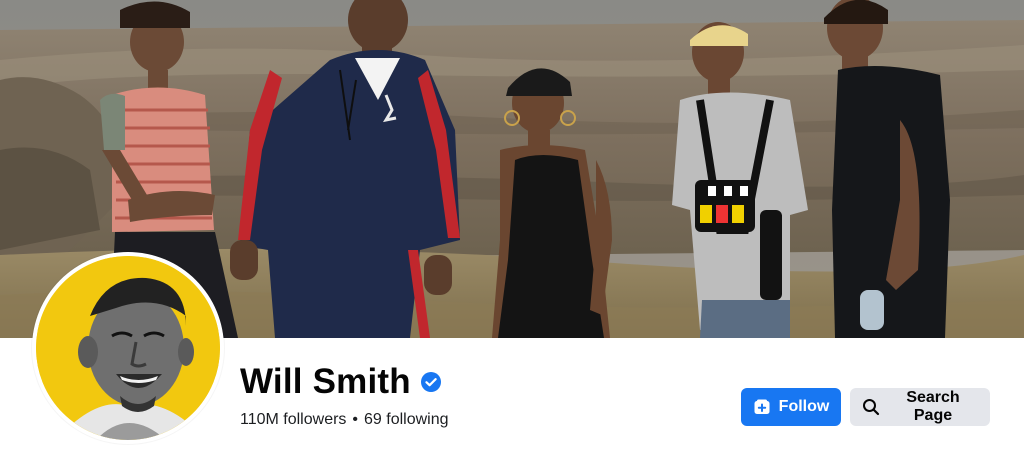 Image resolution: width=1024 pixels, height=462 pixels. I want to click on page-title-row: Will Smith, so click(340, 382).